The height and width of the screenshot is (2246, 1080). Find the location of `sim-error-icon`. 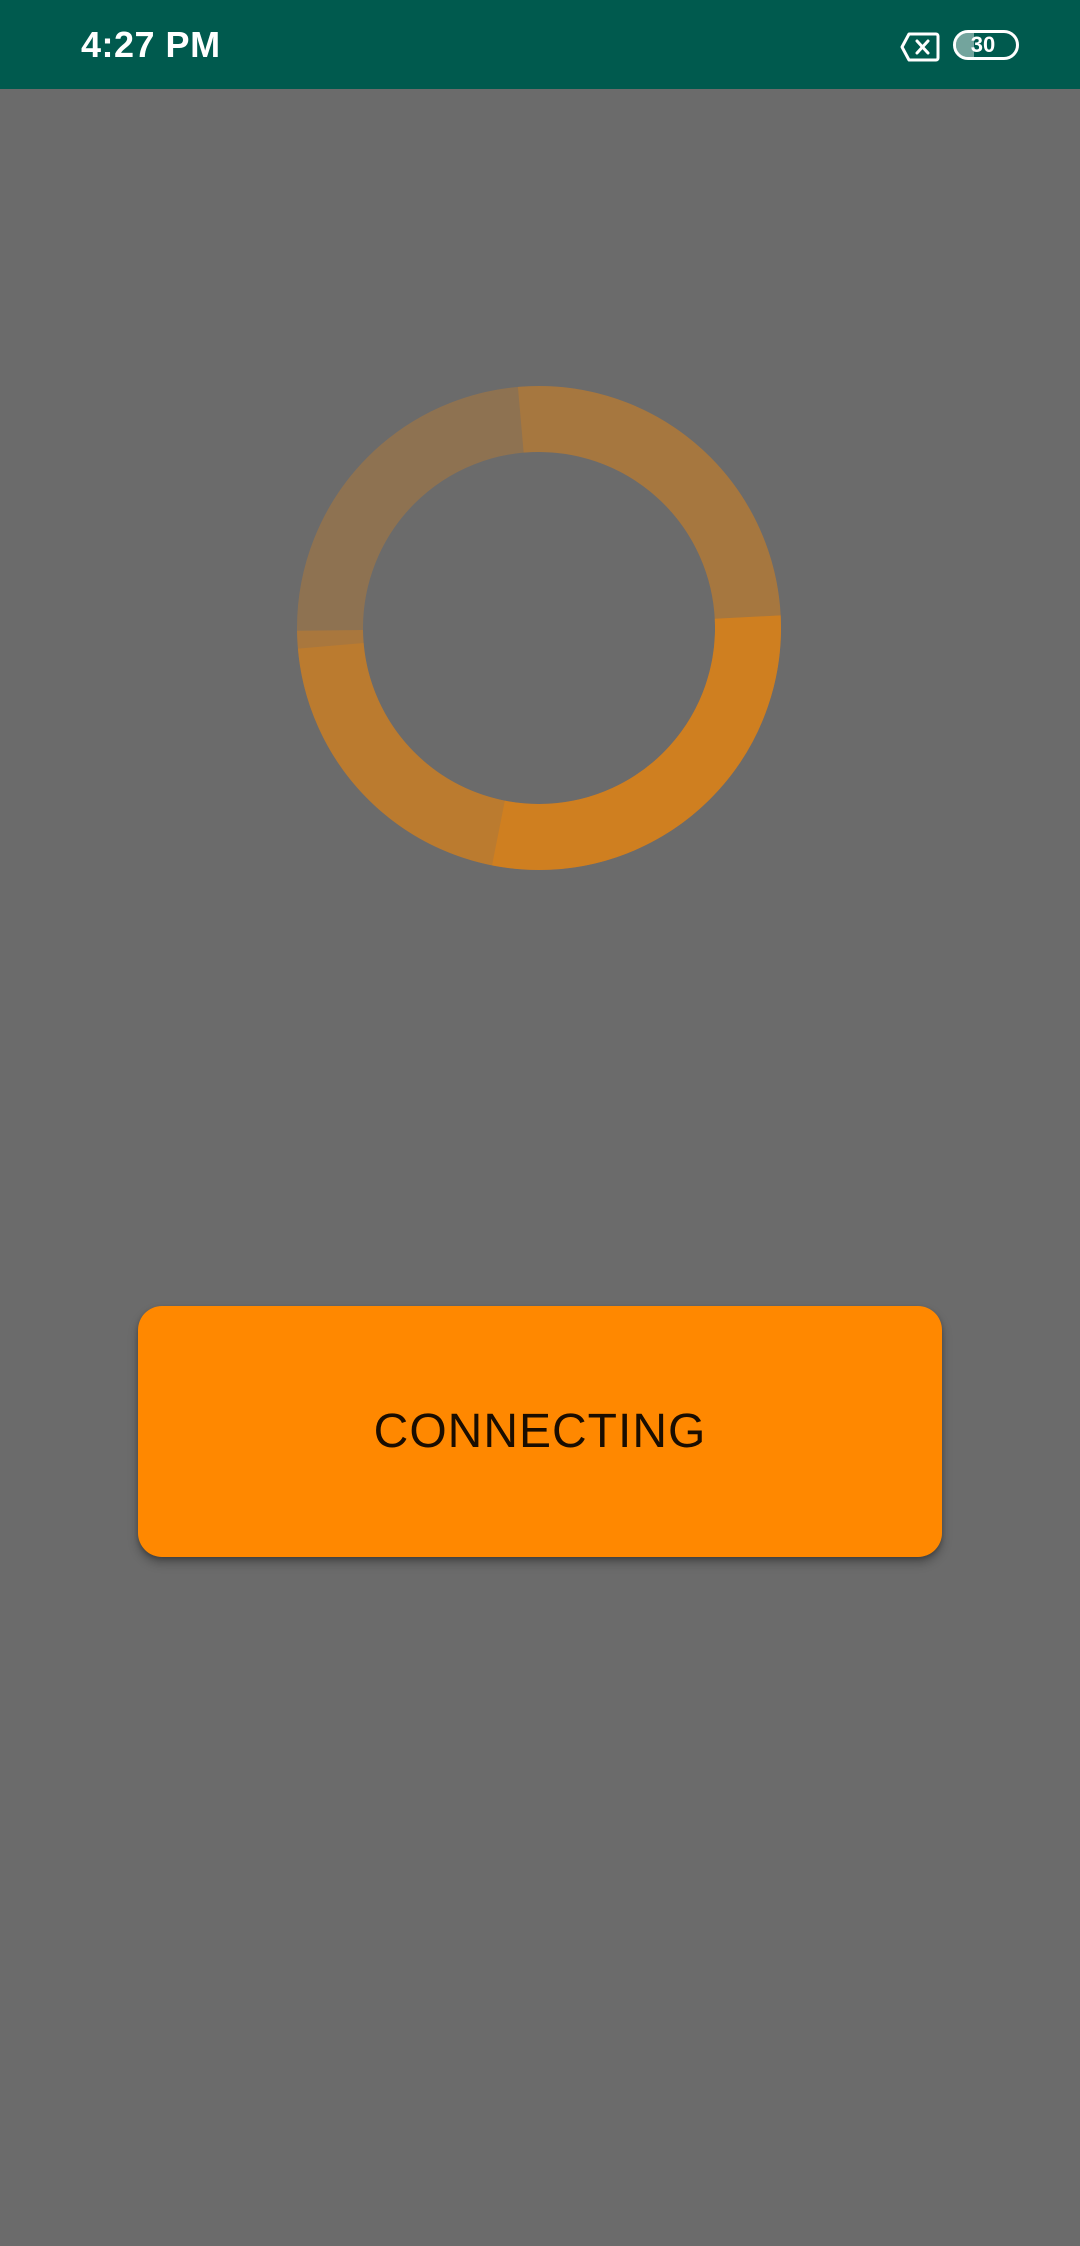

sim-error-icon is located at coordinates (920, 47).